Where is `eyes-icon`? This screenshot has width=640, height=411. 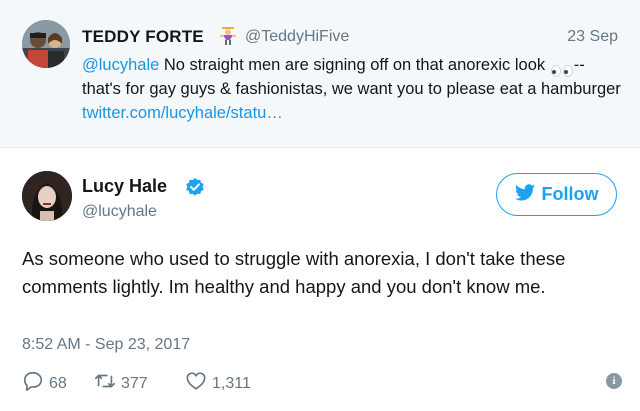 eyes-icon is located at coordinates (562, 68).